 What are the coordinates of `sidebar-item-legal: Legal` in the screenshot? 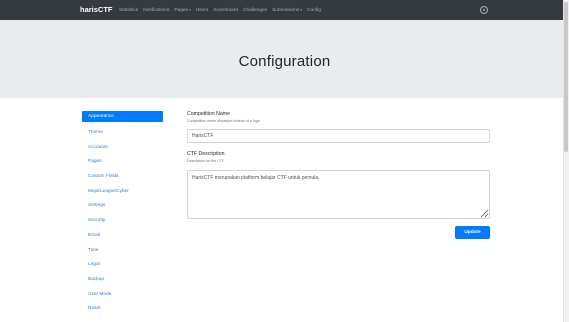 It's located at (122, 265).